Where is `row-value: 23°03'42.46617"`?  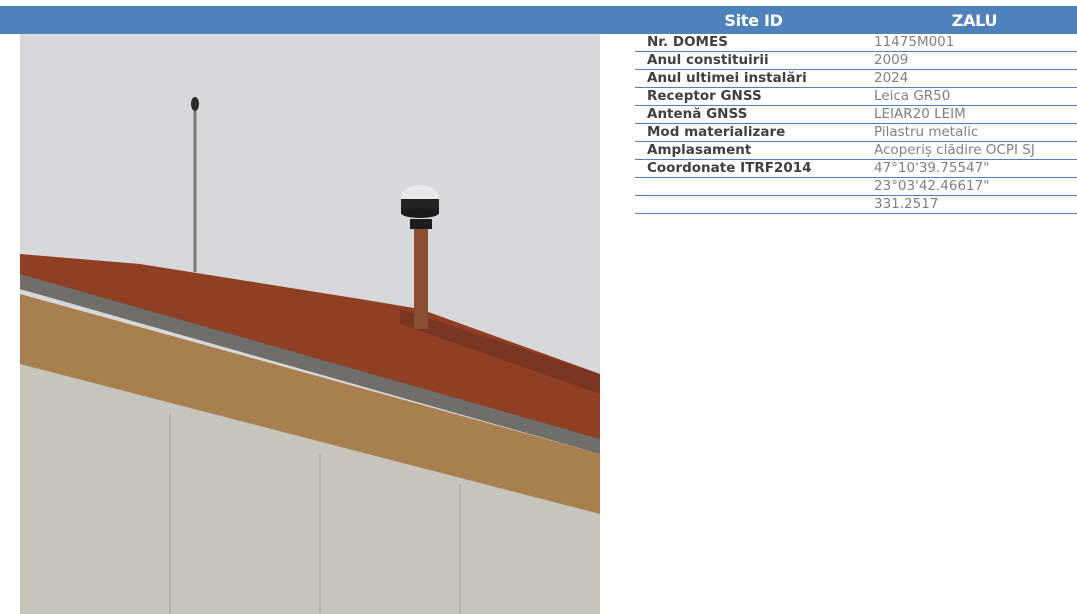
row-value: 23°03'42.46617" is located at coordinates (974, 186).